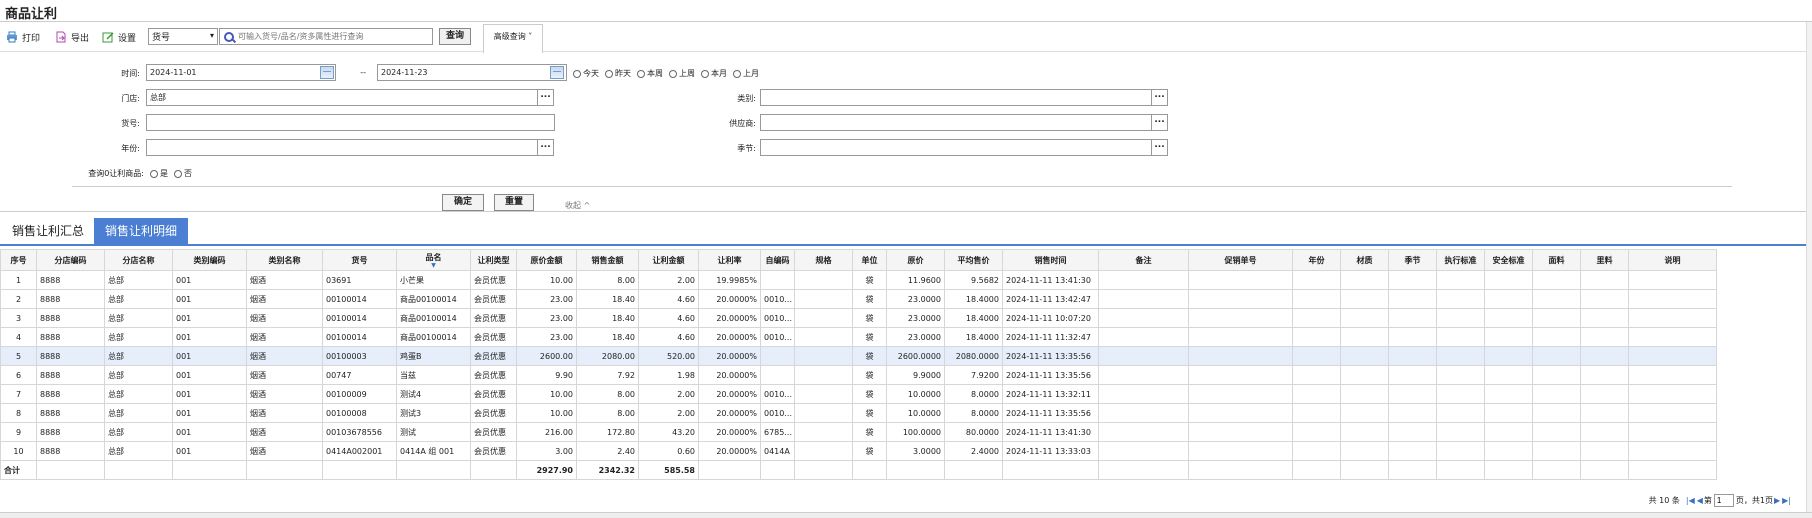 Image resolution: width=1812 pixels, height=518 pixels. I want to click on table-cell: 商品00100014, so click(433, 318).